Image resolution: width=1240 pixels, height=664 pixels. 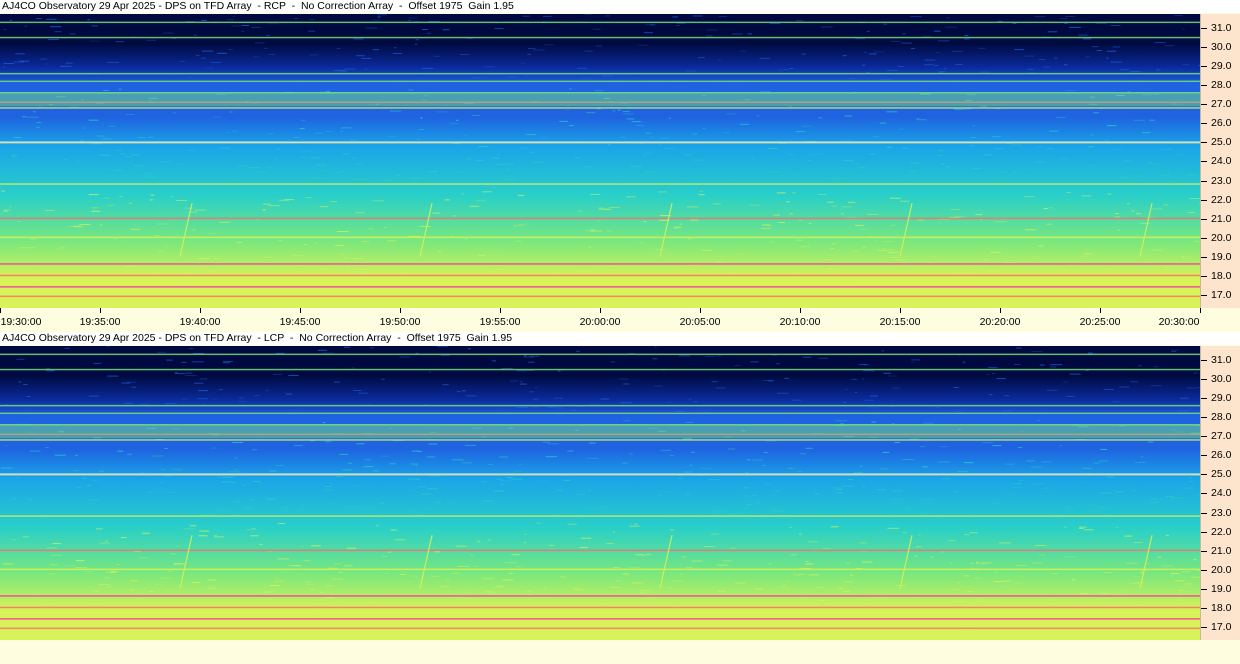 I want to click on y-tick-label: 30.0, so click(x=1221, y=379).